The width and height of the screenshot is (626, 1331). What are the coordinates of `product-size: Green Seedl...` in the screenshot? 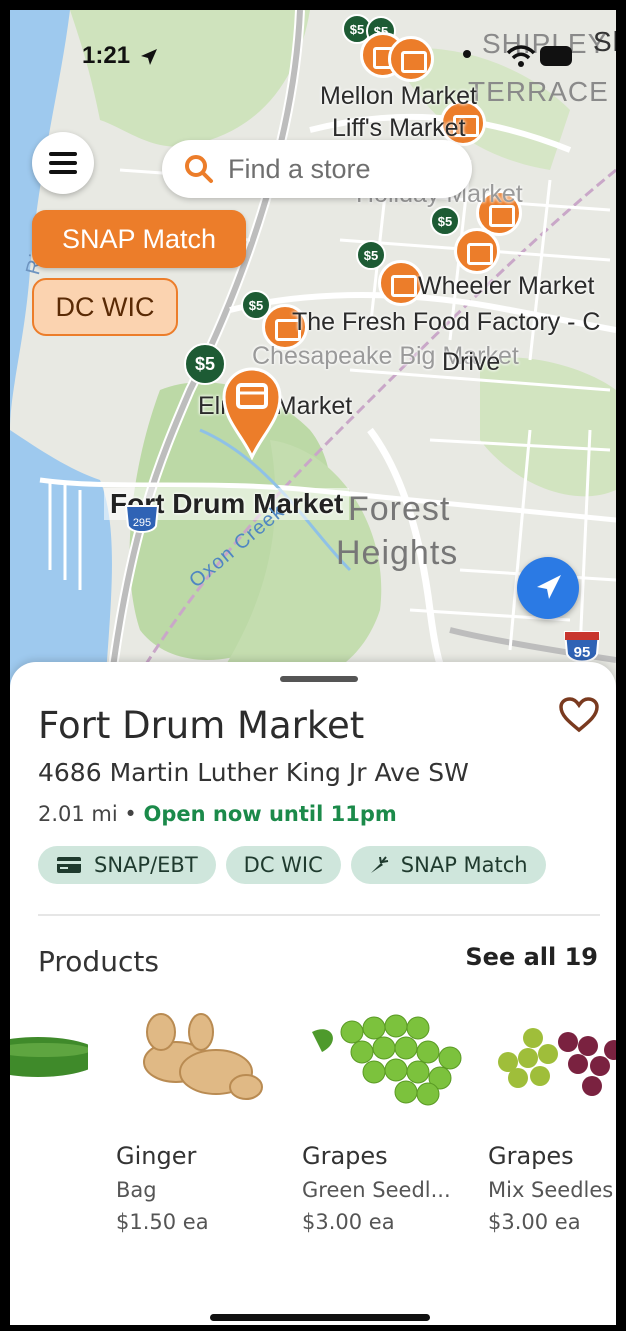 It's located at (376, 1190).